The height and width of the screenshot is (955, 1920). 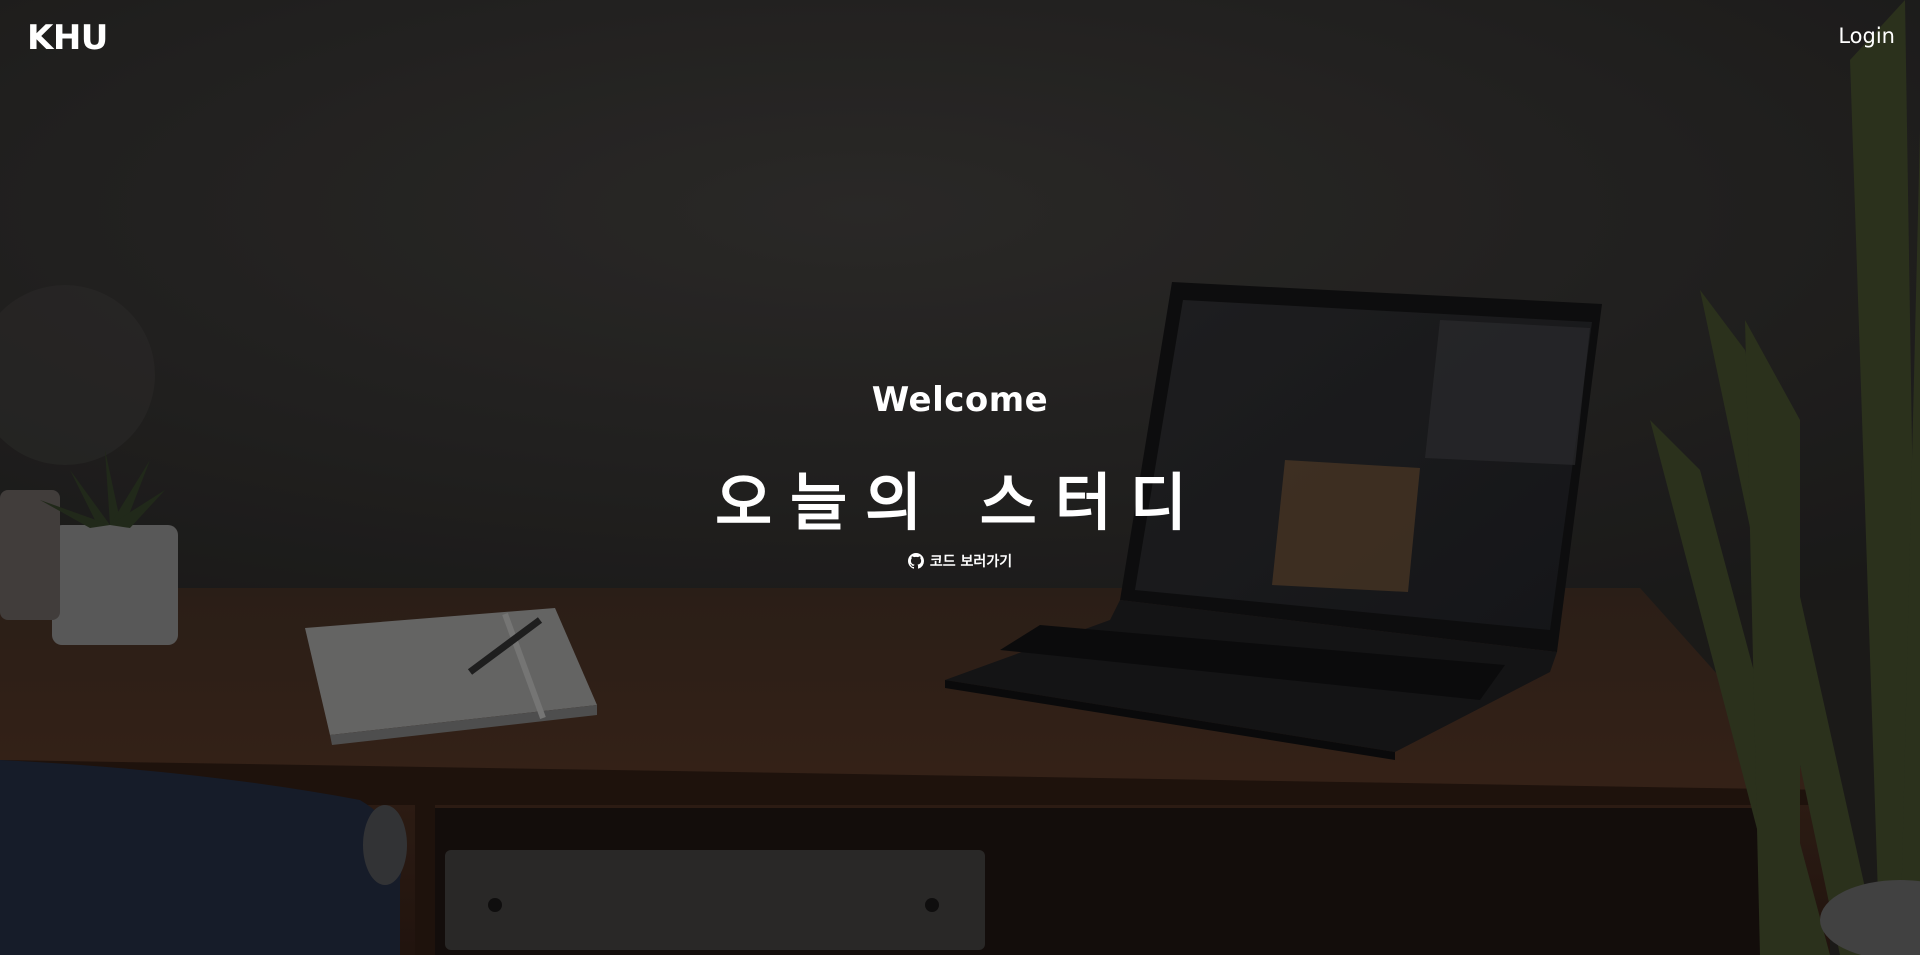 I want to click on code-link-wrapper: 코드 보러가기, so click(x=960, y=562).